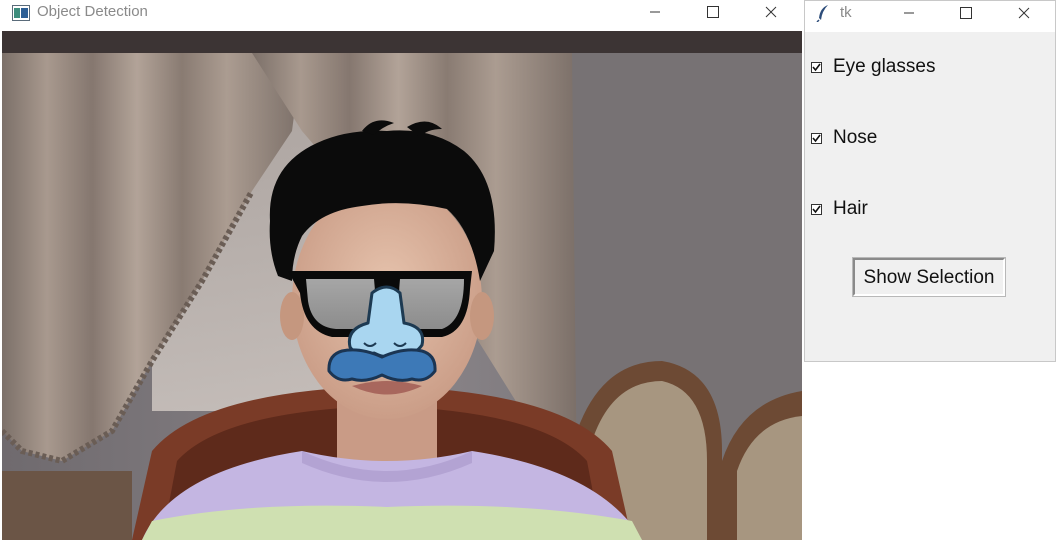 This screenshot has height=540, width=1056. I want to click on tk-feather-icon, so click(824, 15).